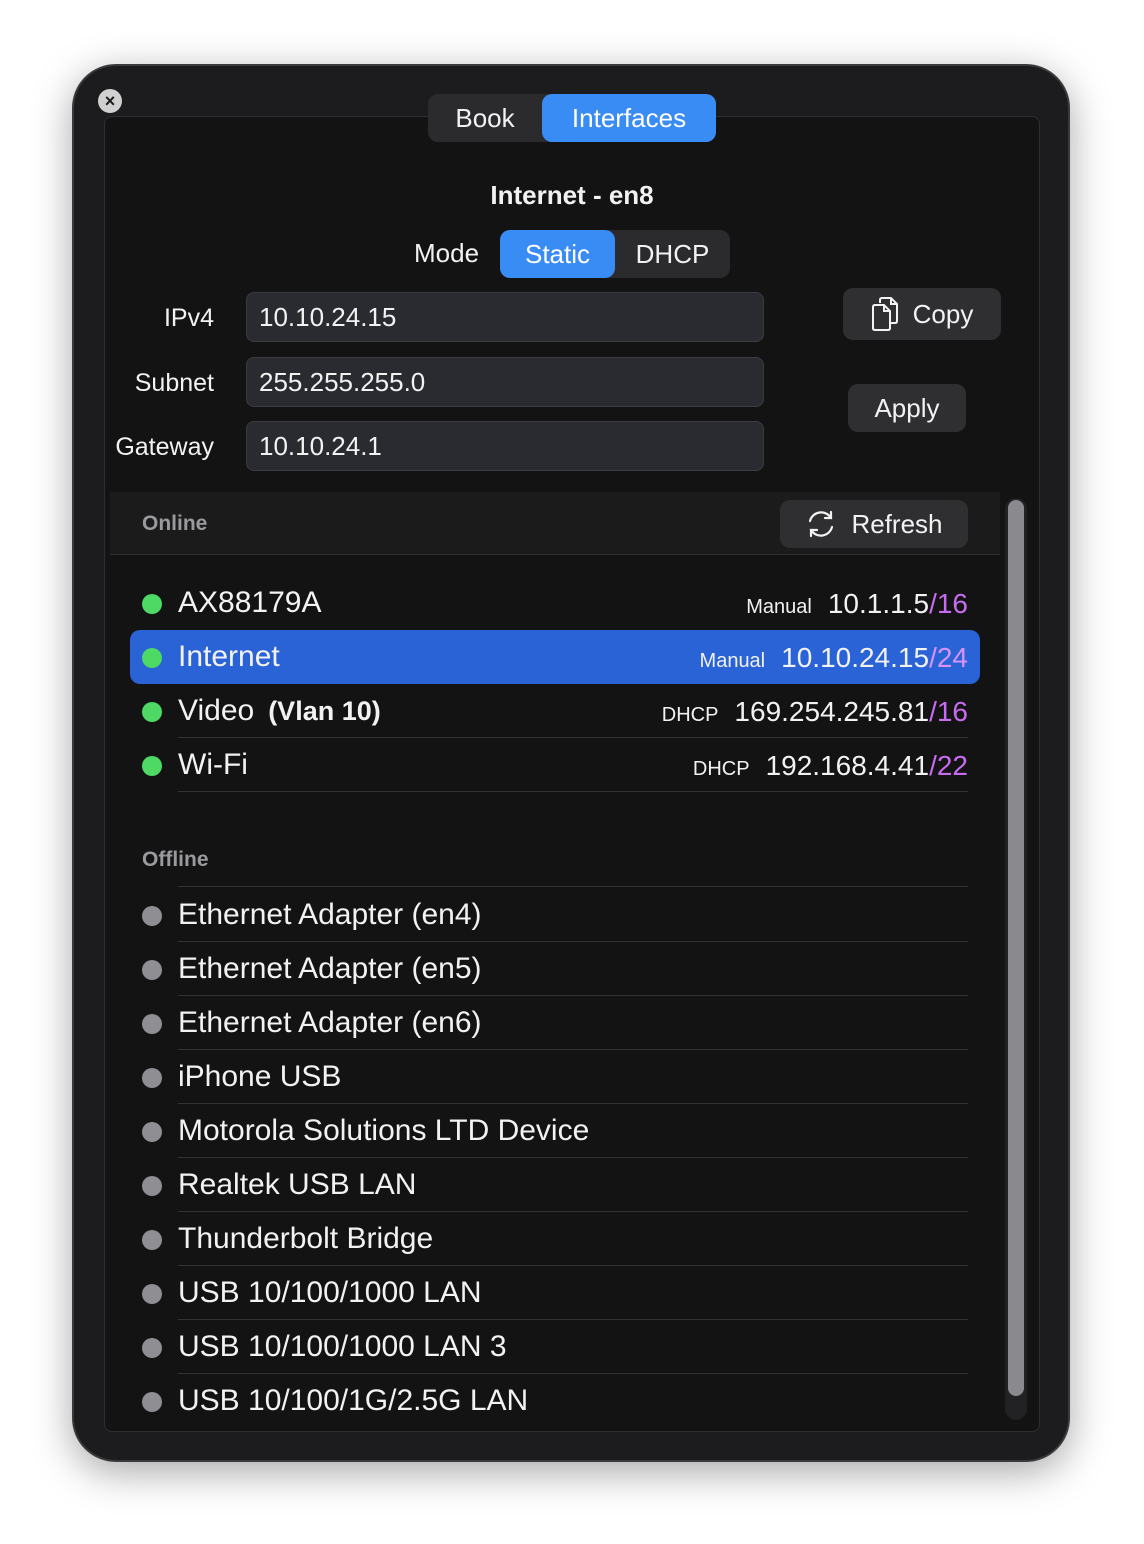 This screenshot has width=1144, height=1544. What do you see at coordinates (572, 195) in the screenshot?
I see `interface-title: Internet - en8` at bounding box center [572, 195].